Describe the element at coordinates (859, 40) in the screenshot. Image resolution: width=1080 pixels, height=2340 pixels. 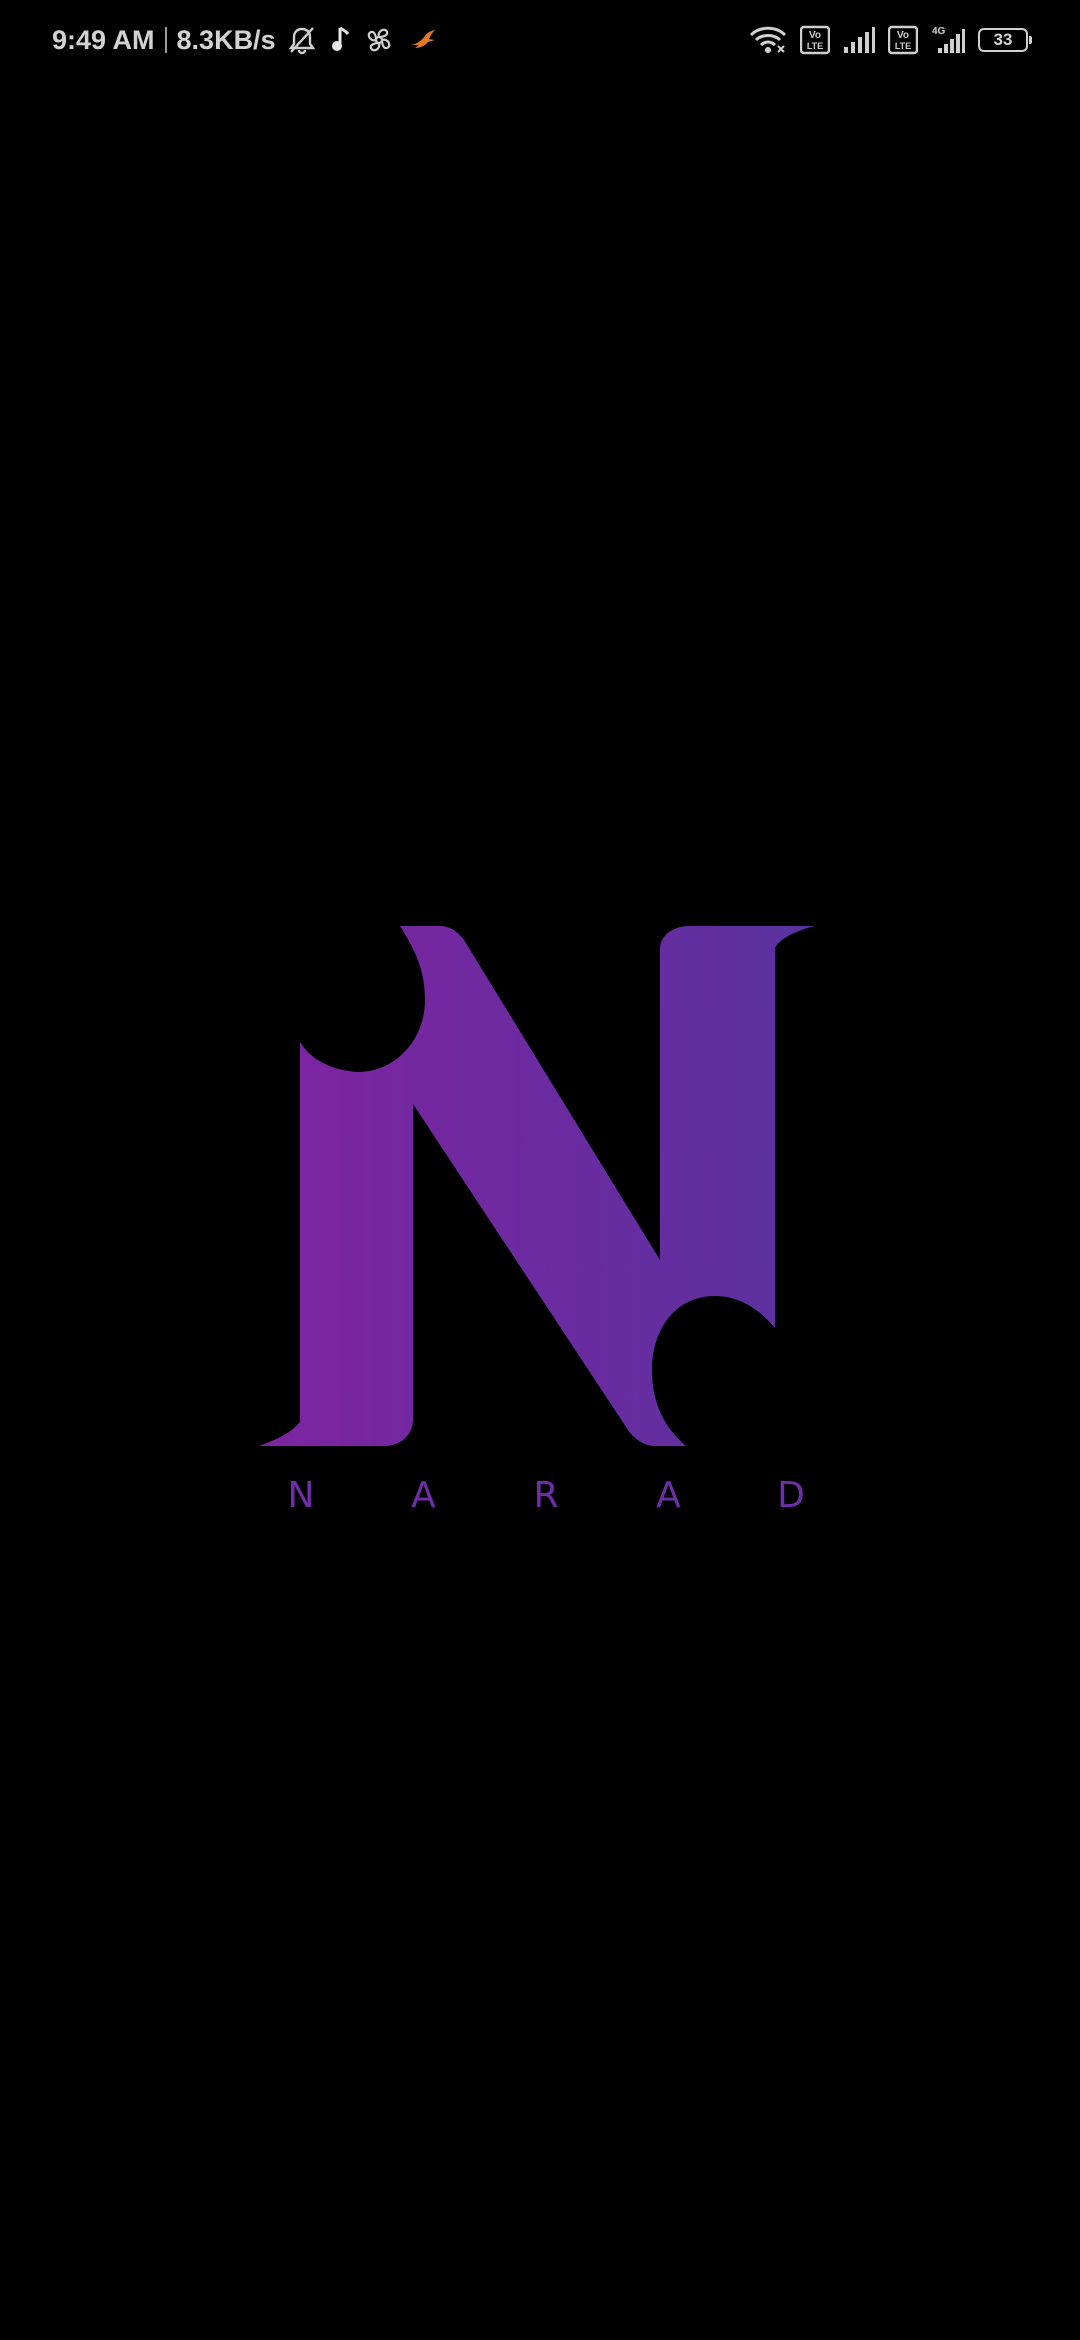
I see `signal-icon` at that location.